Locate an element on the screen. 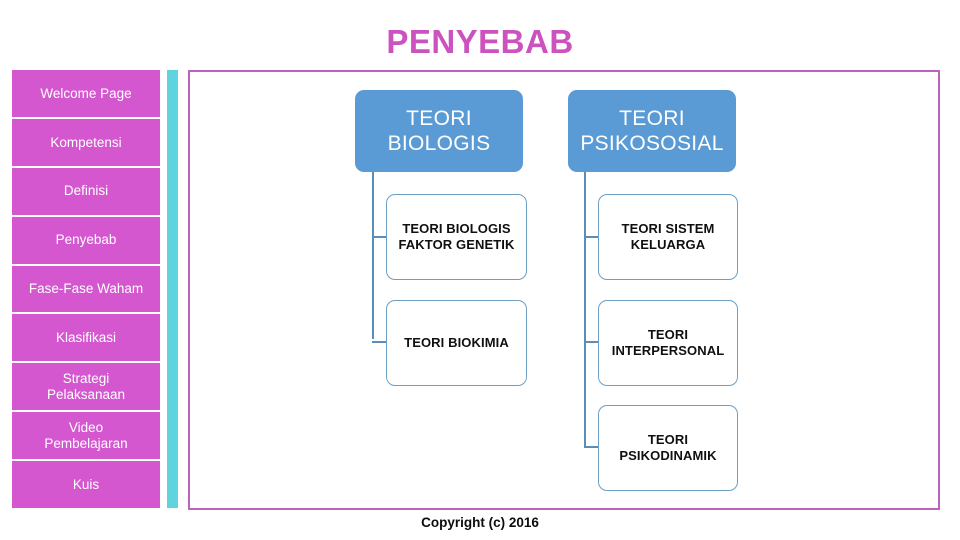 The image size is (960, 540). sidebar-item-strategi-pelaksanaan: Strategi Pelaksanaan is located at coordinates (86, 387).